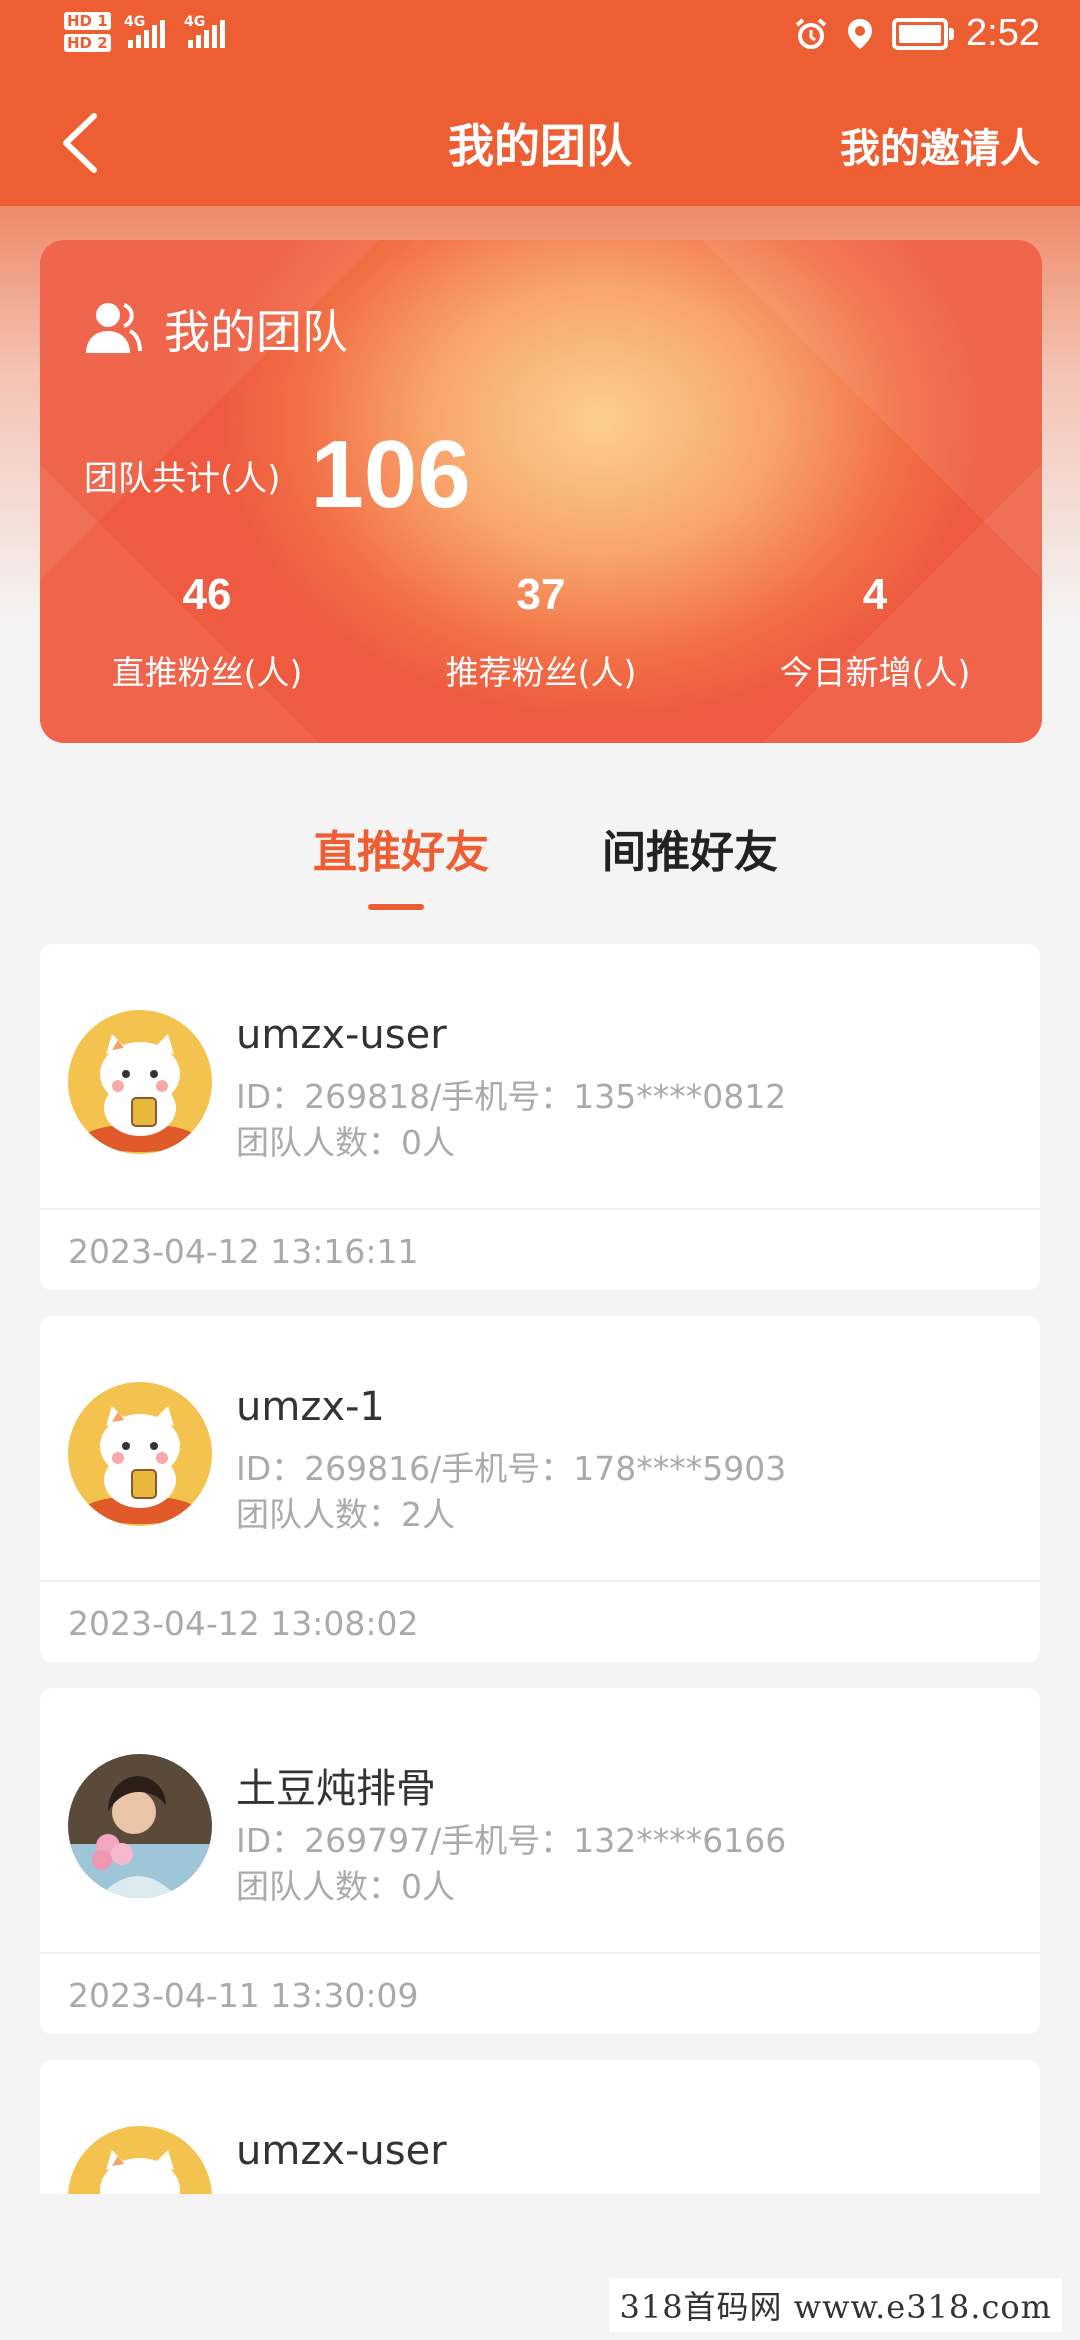 The height and width of the screenshot is (2340, 1080). What do you see at coordinates (690, 848) in the screenshot?
I see `tab-indirect-friends: 间推好友` at bounding box center [690, 848].